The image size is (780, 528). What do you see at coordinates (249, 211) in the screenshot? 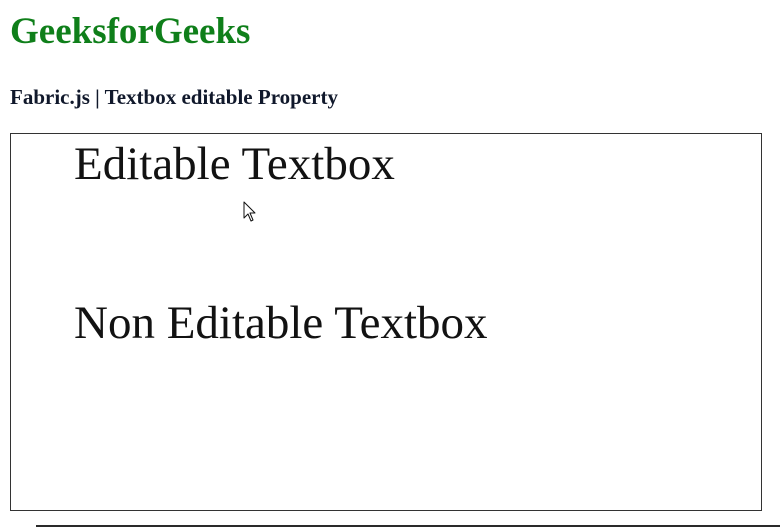
I see `mouse-pointer-icon` at bounding box center [249, 211].